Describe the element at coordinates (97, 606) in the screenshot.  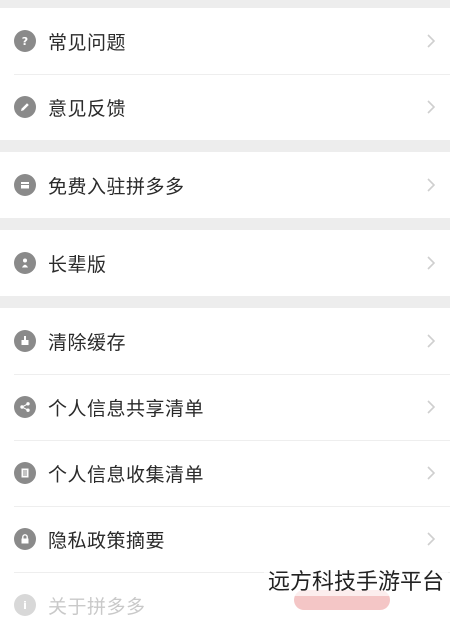
I see `about-label: 关于拼多多` at that location.